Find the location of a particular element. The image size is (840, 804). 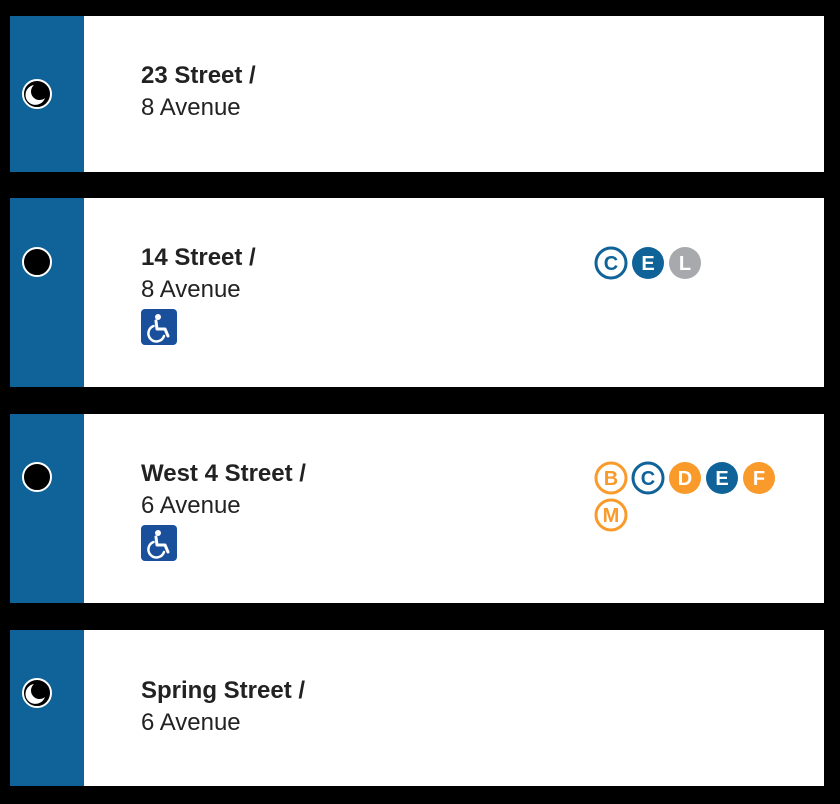

svg-text: M is located at coordinates (611, 516).